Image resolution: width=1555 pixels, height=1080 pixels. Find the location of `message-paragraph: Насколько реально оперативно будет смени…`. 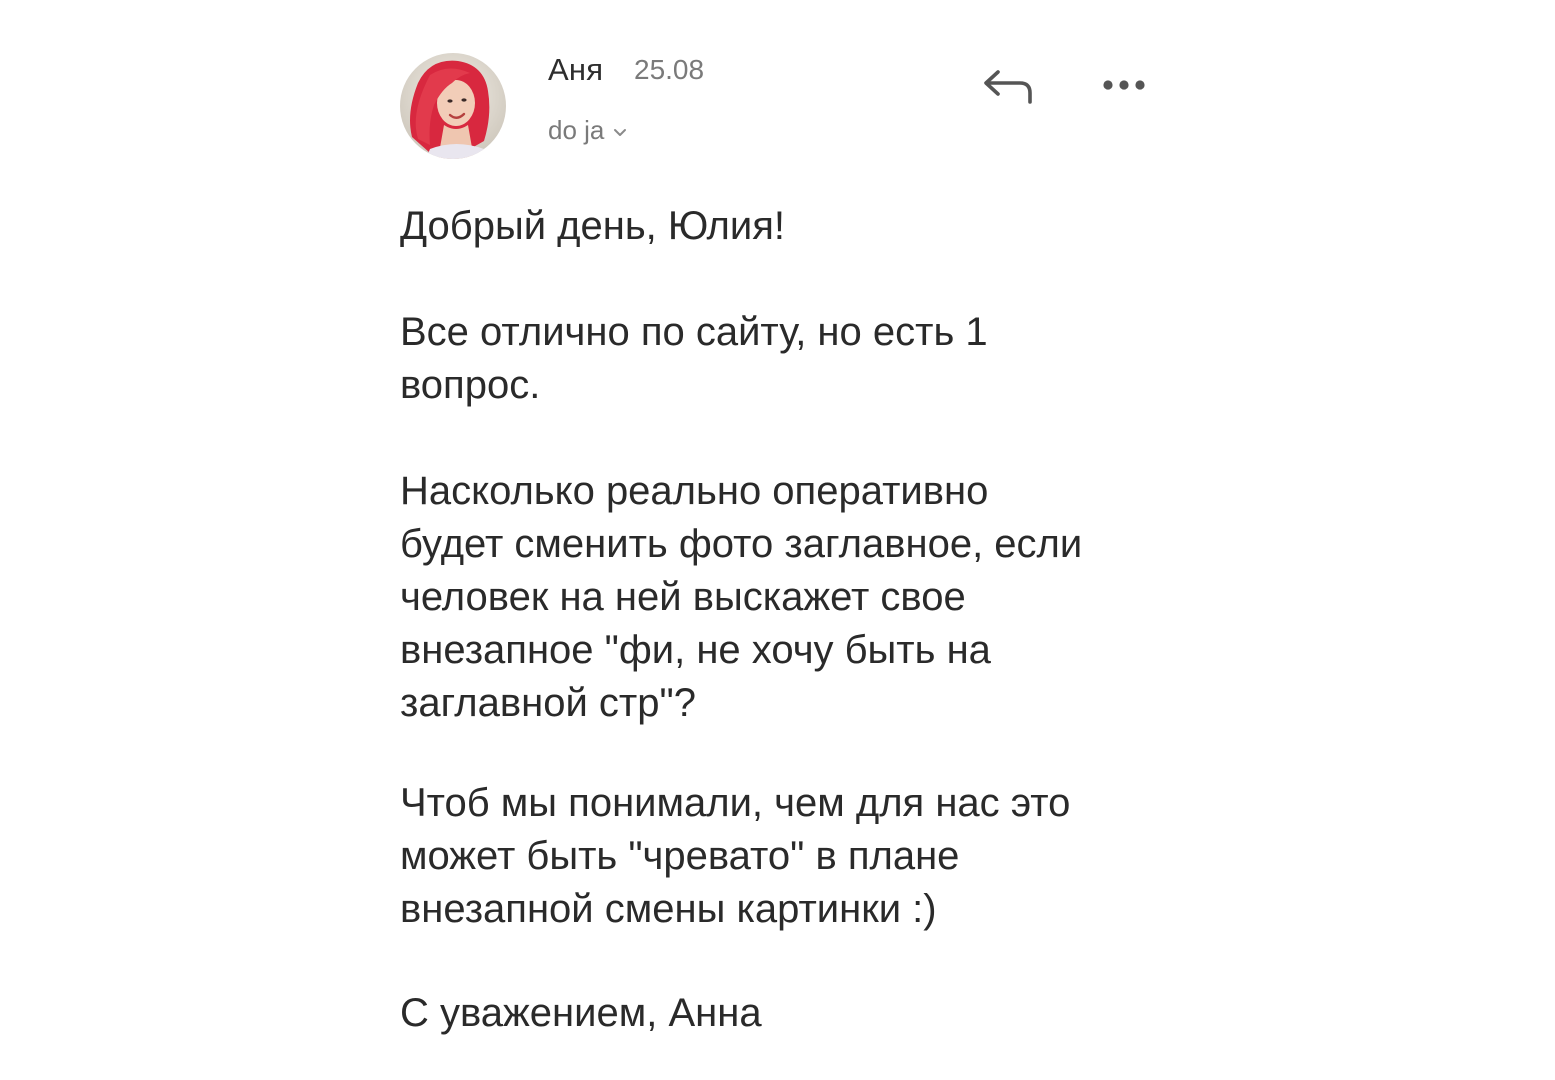

message-paragraph: Насколько реально оперативно будет смени… is located at coordinates (741, 597).